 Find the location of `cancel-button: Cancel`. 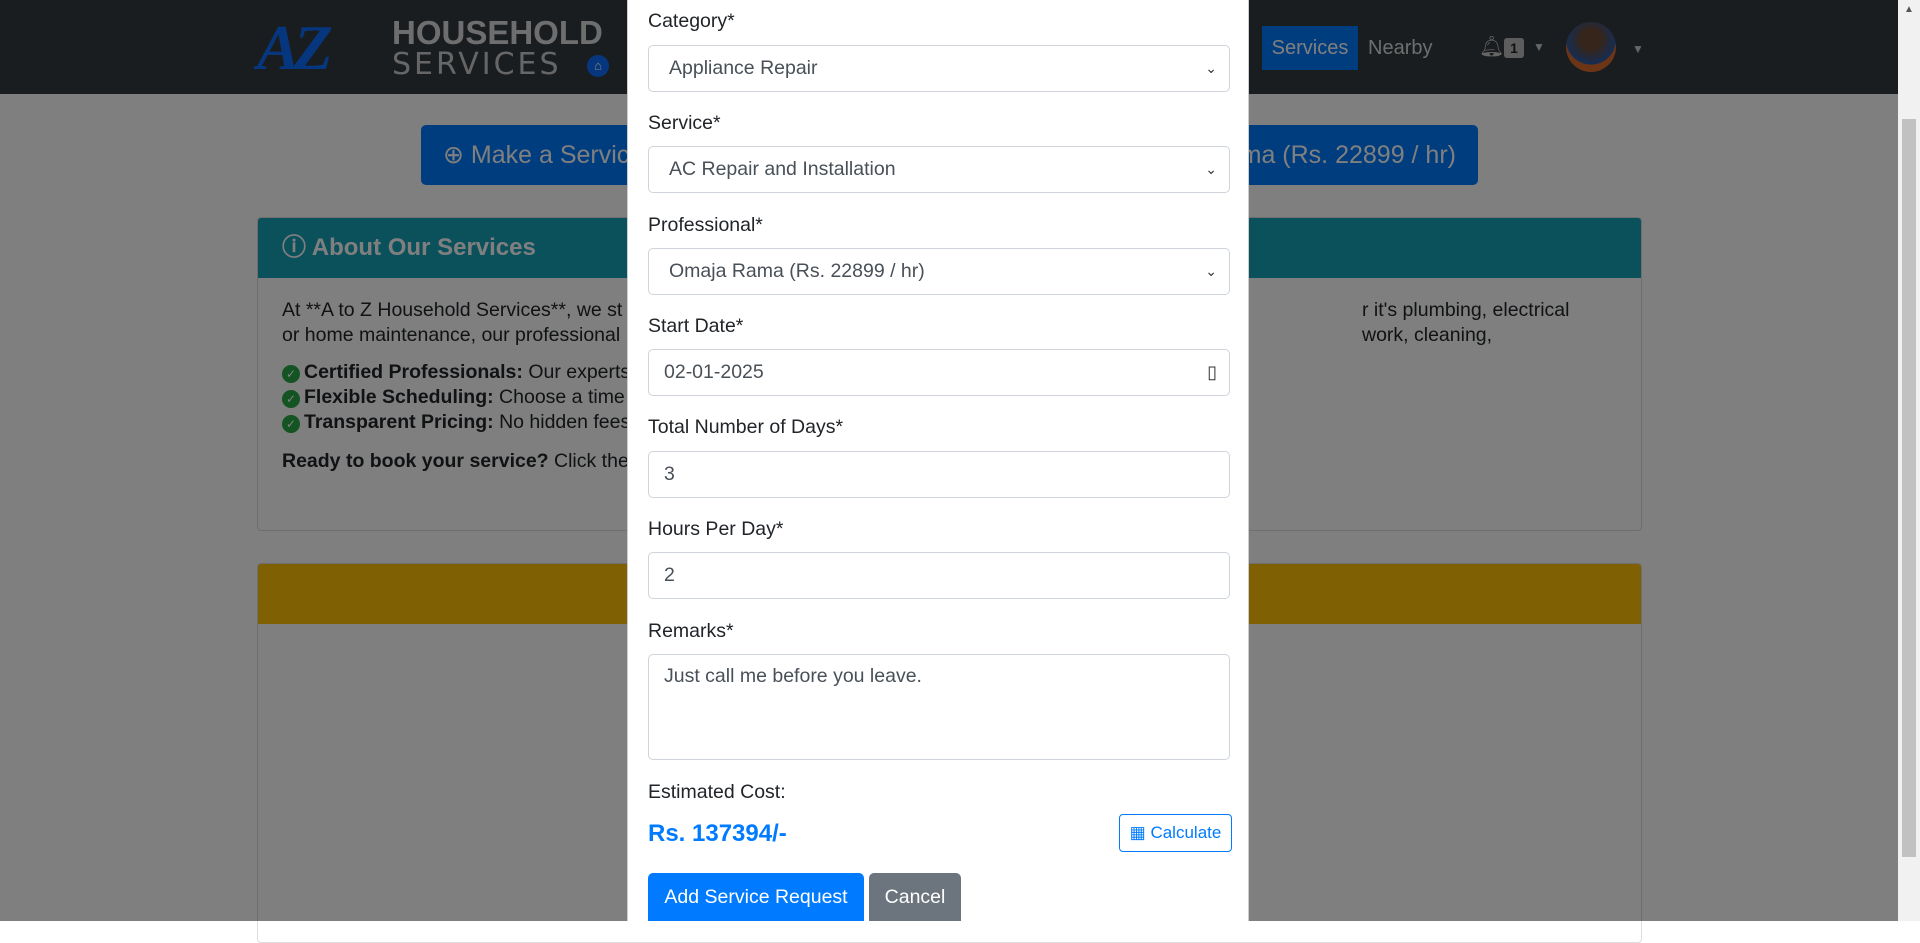

cancel-button: Cancel is located at coordinates (915, 897).